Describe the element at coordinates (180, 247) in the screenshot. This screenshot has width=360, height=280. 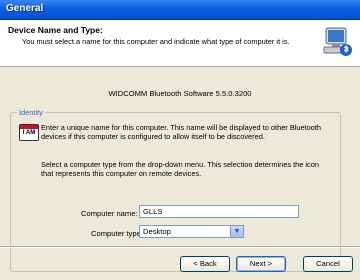
I see `footer-divider-highlight` at that location.